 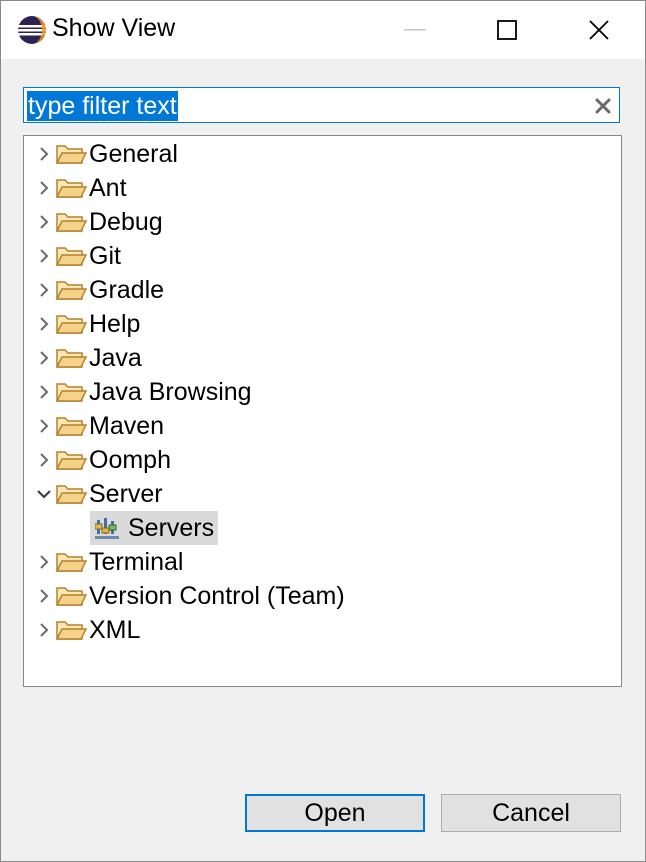 What do you see at coordinates (105, 255) in the screenshot?
I see `tree-item-label: Git` at bounding box center [105, 255].